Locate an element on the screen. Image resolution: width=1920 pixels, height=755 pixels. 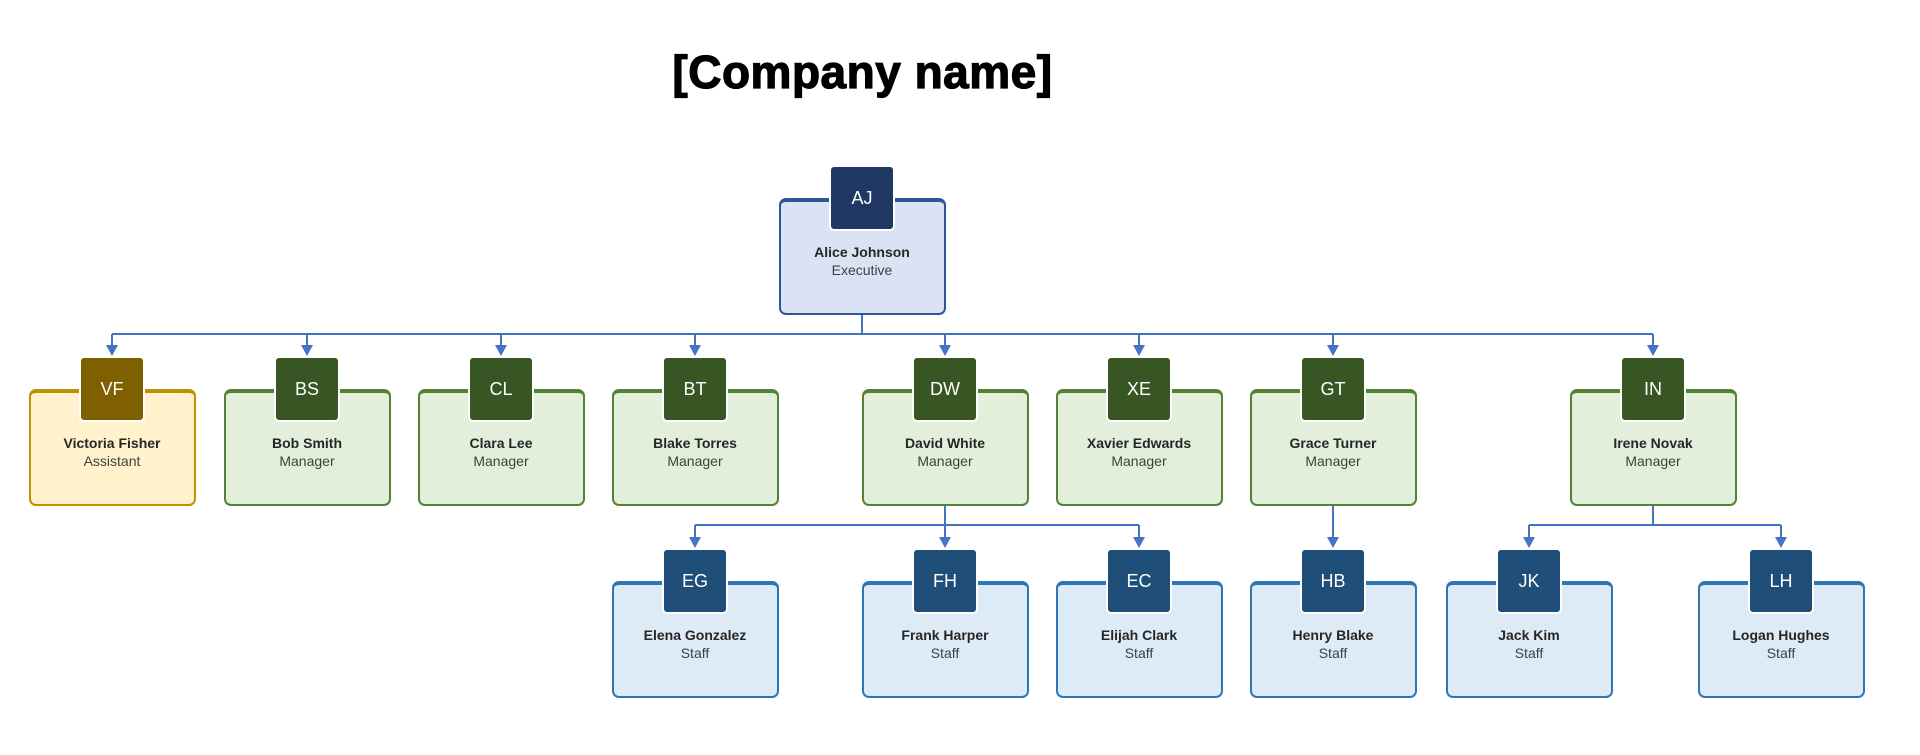
person-name: Elijah Clark is located at coordinates (1139, 635).